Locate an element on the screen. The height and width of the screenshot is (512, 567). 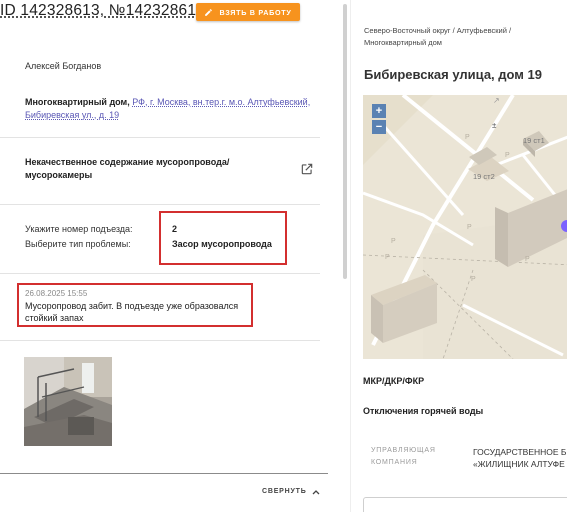
map-label-building-2: 19 ст2 is located at coordinates (484, 176).